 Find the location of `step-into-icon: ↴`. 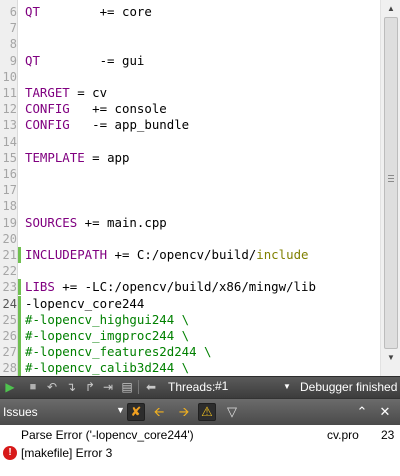

step-into-icon: ↴ is located at coordinates (71, 387).